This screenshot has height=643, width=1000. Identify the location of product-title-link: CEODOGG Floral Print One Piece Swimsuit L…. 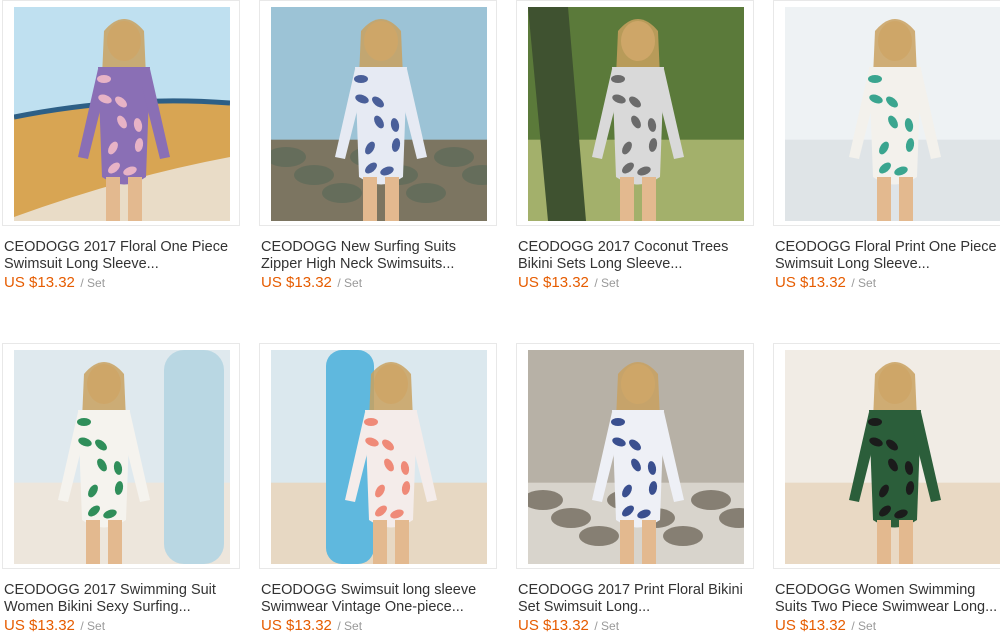
(887, 256).